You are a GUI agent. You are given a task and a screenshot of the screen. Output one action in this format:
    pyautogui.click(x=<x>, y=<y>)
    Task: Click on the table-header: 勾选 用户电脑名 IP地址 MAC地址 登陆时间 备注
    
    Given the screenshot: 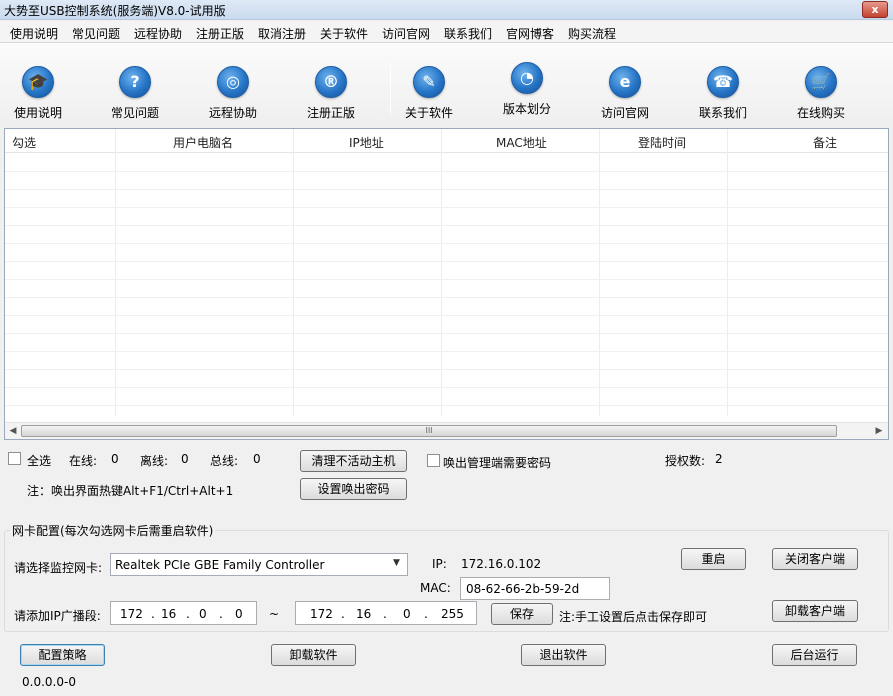 What is the action you would take?
    pyautogui.click(x=446, y=141)
    